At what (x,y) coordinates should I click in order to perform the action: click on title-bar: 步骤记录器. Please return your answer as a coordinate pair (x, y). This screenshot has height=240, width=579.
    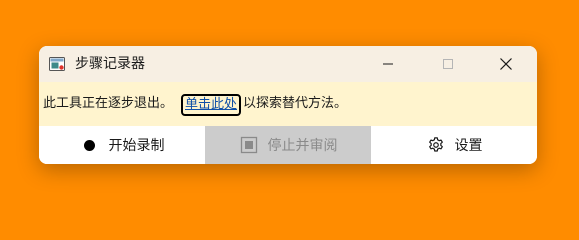
    Looking at the image, I should click on (288, 64).